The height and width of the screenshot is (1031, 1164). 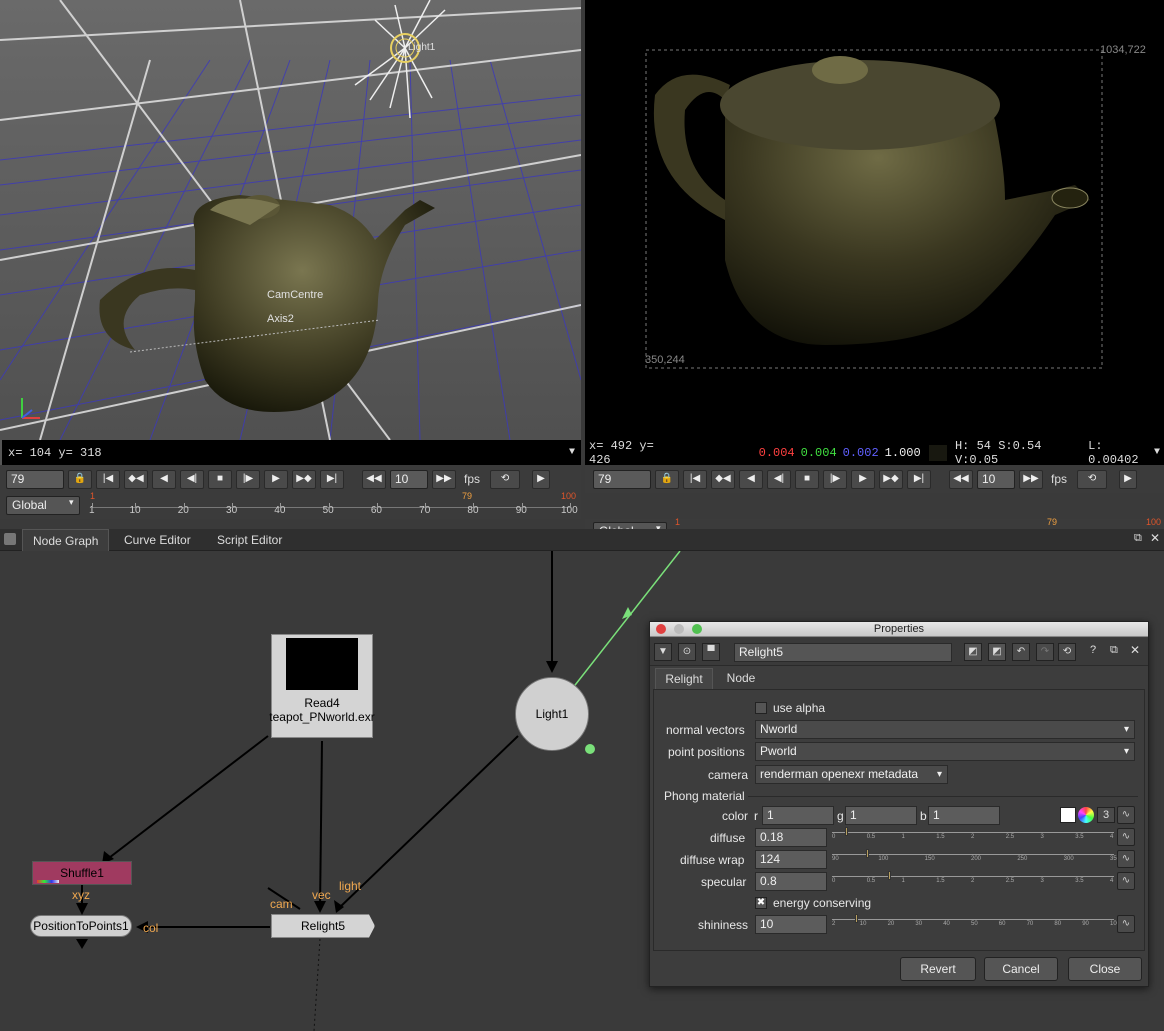 I want to click on revert-button: Revert, so click(x=938, y=969).